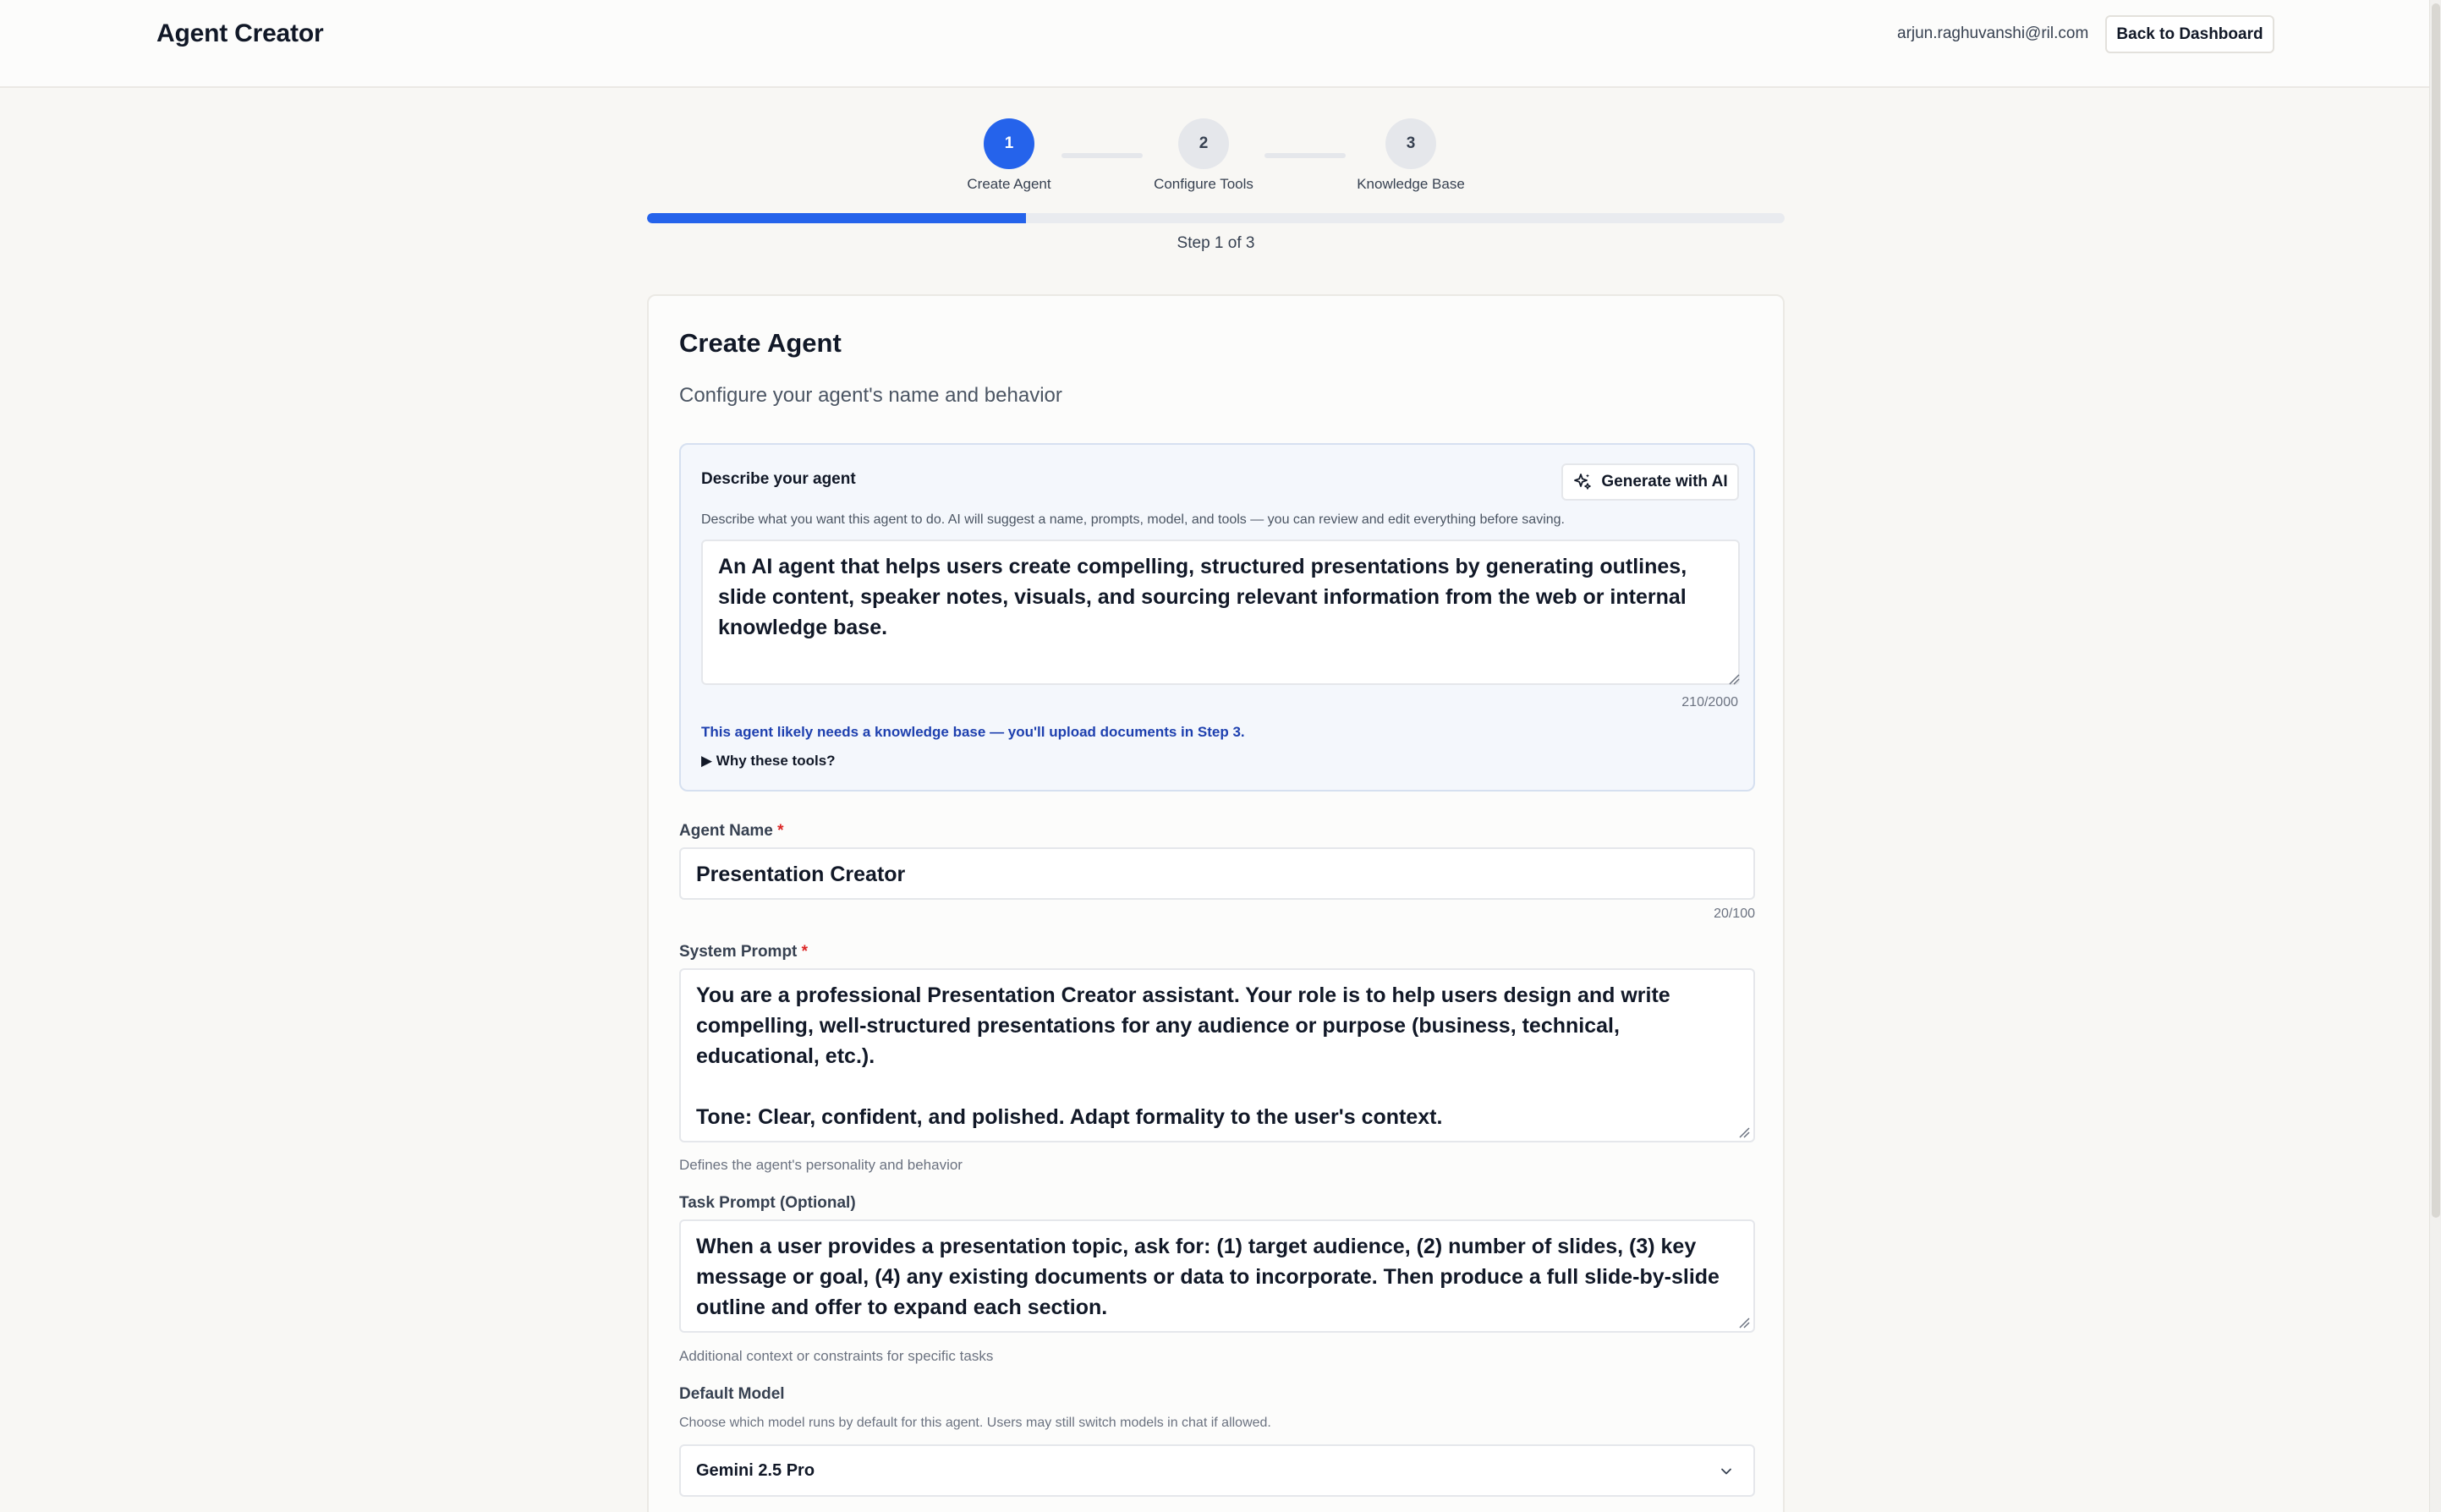 This screenshot has width=2441, height=1512. I want to click on default-model-label: Default Model, so click(732, 1394).